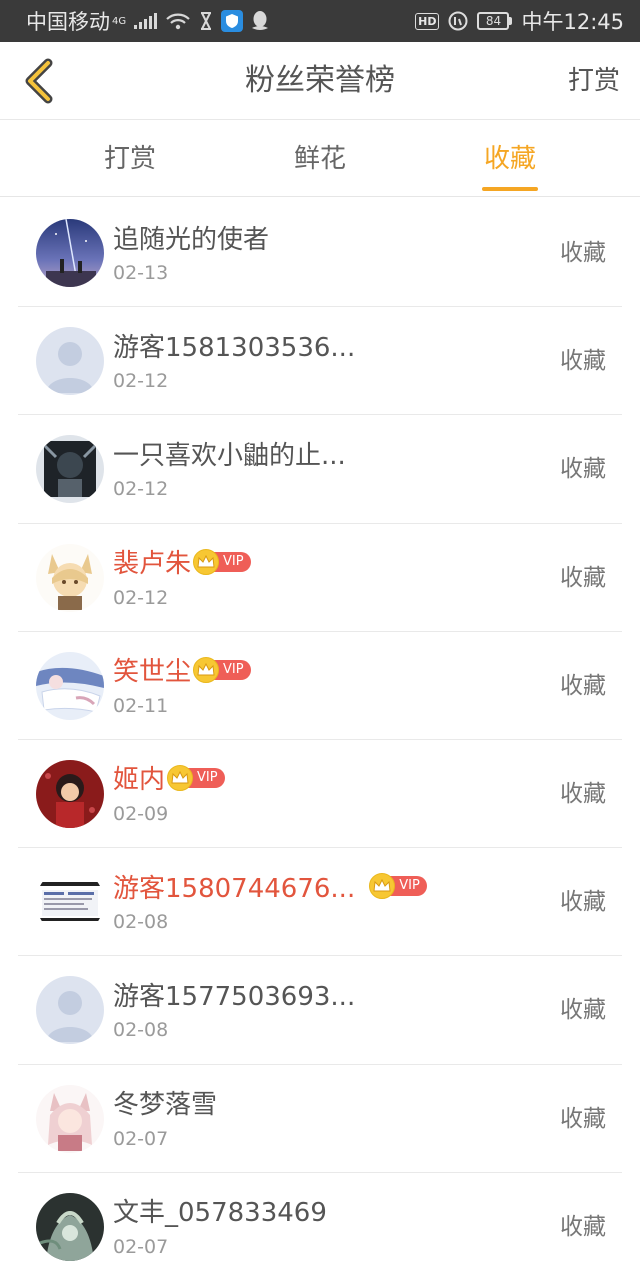 This screenshot has width=640, height=1280. I want to click on tab-bar: 打赏 鲜花 收藏, so click(320, 159).